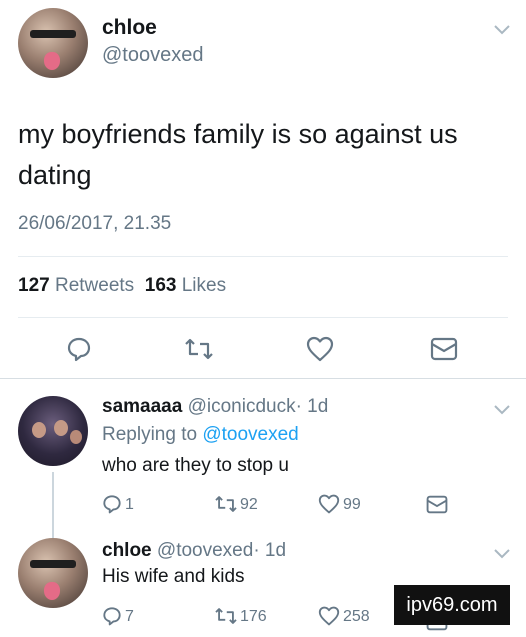 The height and width of the screenshot is (637, 526). I want to click on replying-to-link: @toovexed, so click(250, 434).